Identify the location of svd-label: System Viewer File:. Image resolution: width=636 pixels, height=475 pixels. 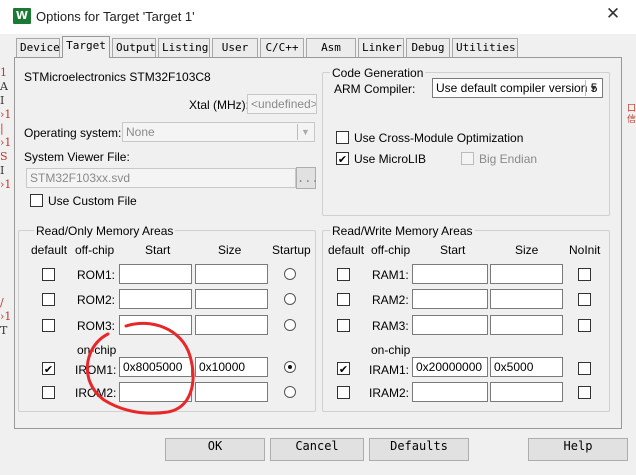
(77, 157).